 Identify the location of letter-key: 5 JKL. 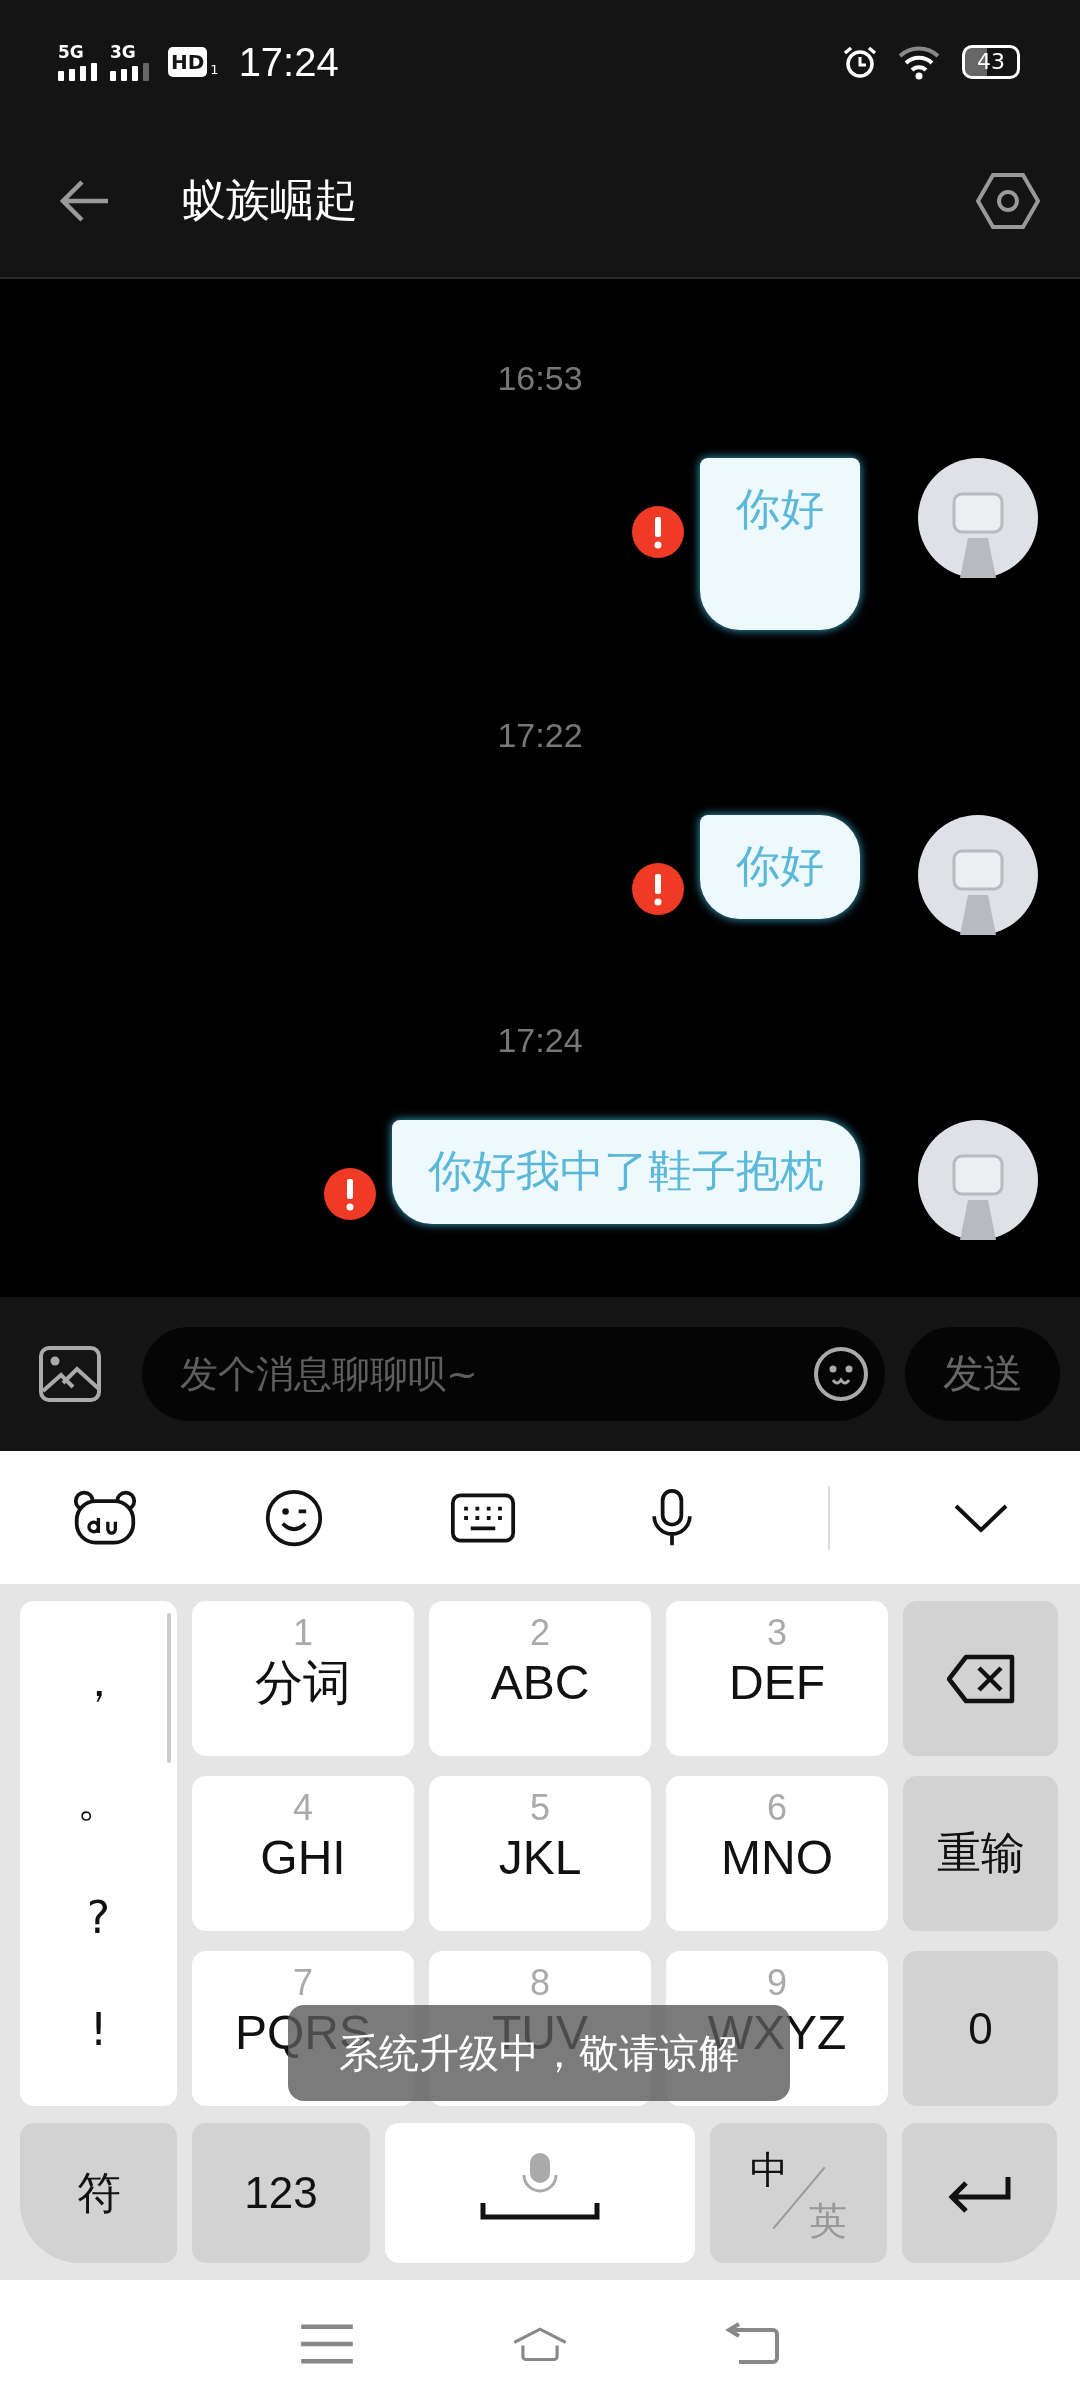
(540, 1854).